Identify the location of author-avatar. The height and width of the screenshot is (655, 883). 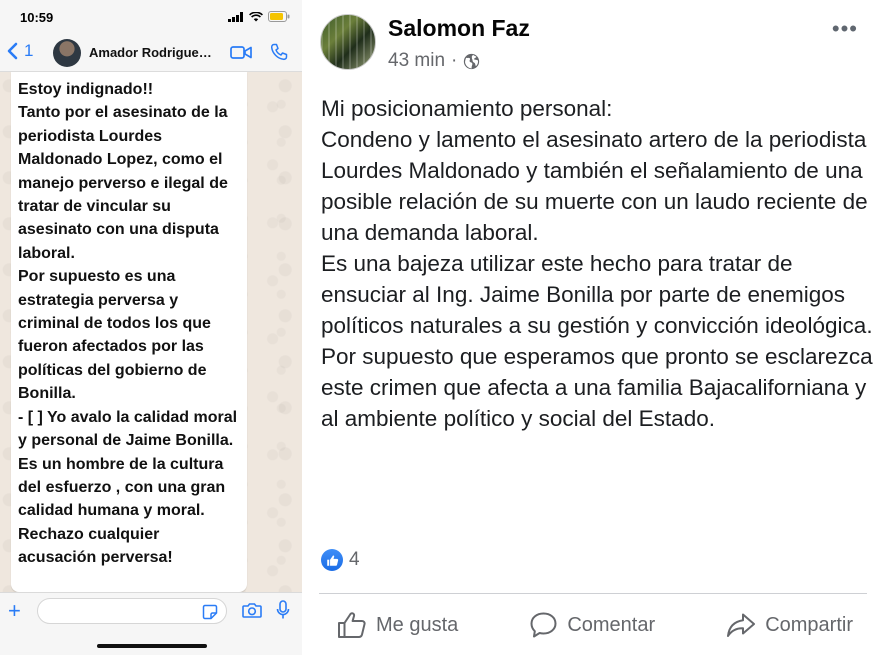
(348, 42).